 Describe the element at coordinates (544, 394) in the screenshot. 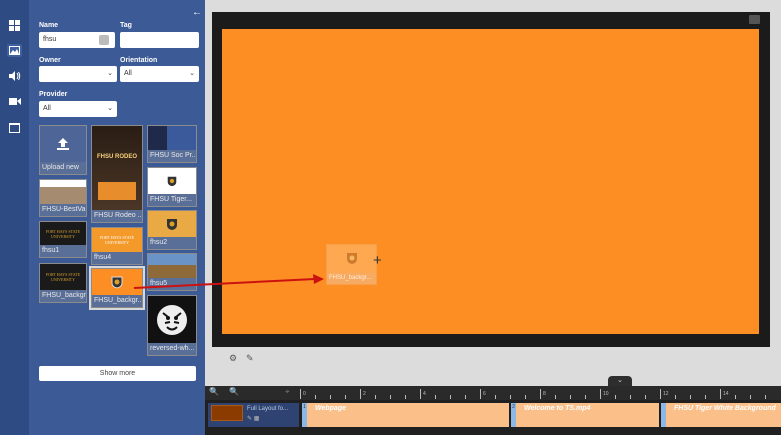

I see `ruler-tick-label: 8` at that location.